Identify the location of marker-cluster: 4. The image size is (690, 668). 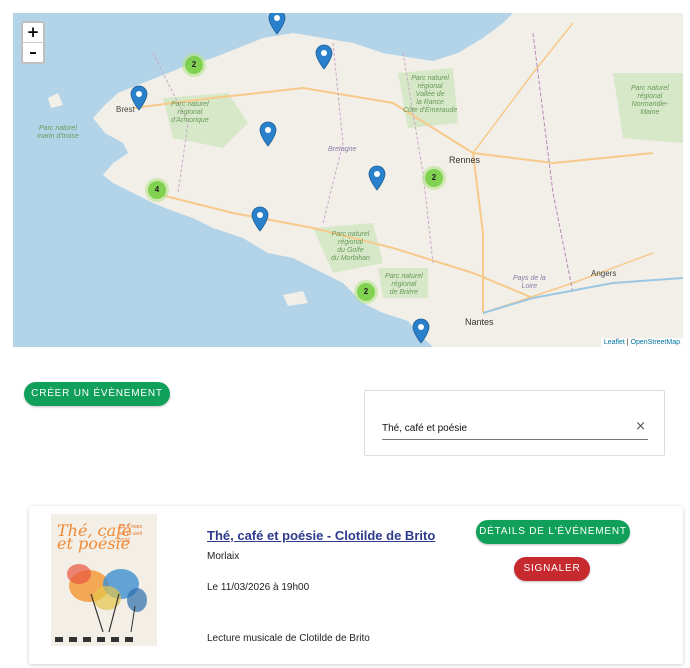
(157, 190).